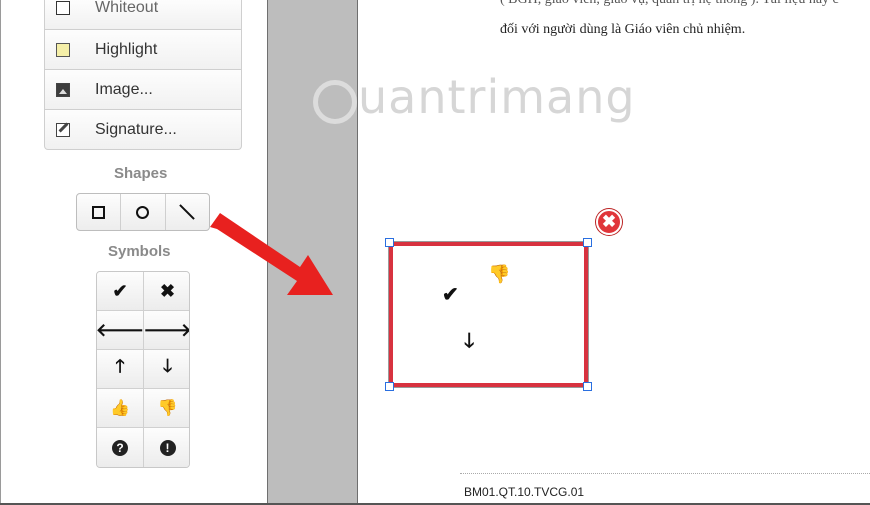 Image resolution: width=870 pixels, height=505 pixels. I want to click on arrow-up-button: 🡑, so click(120, 369).